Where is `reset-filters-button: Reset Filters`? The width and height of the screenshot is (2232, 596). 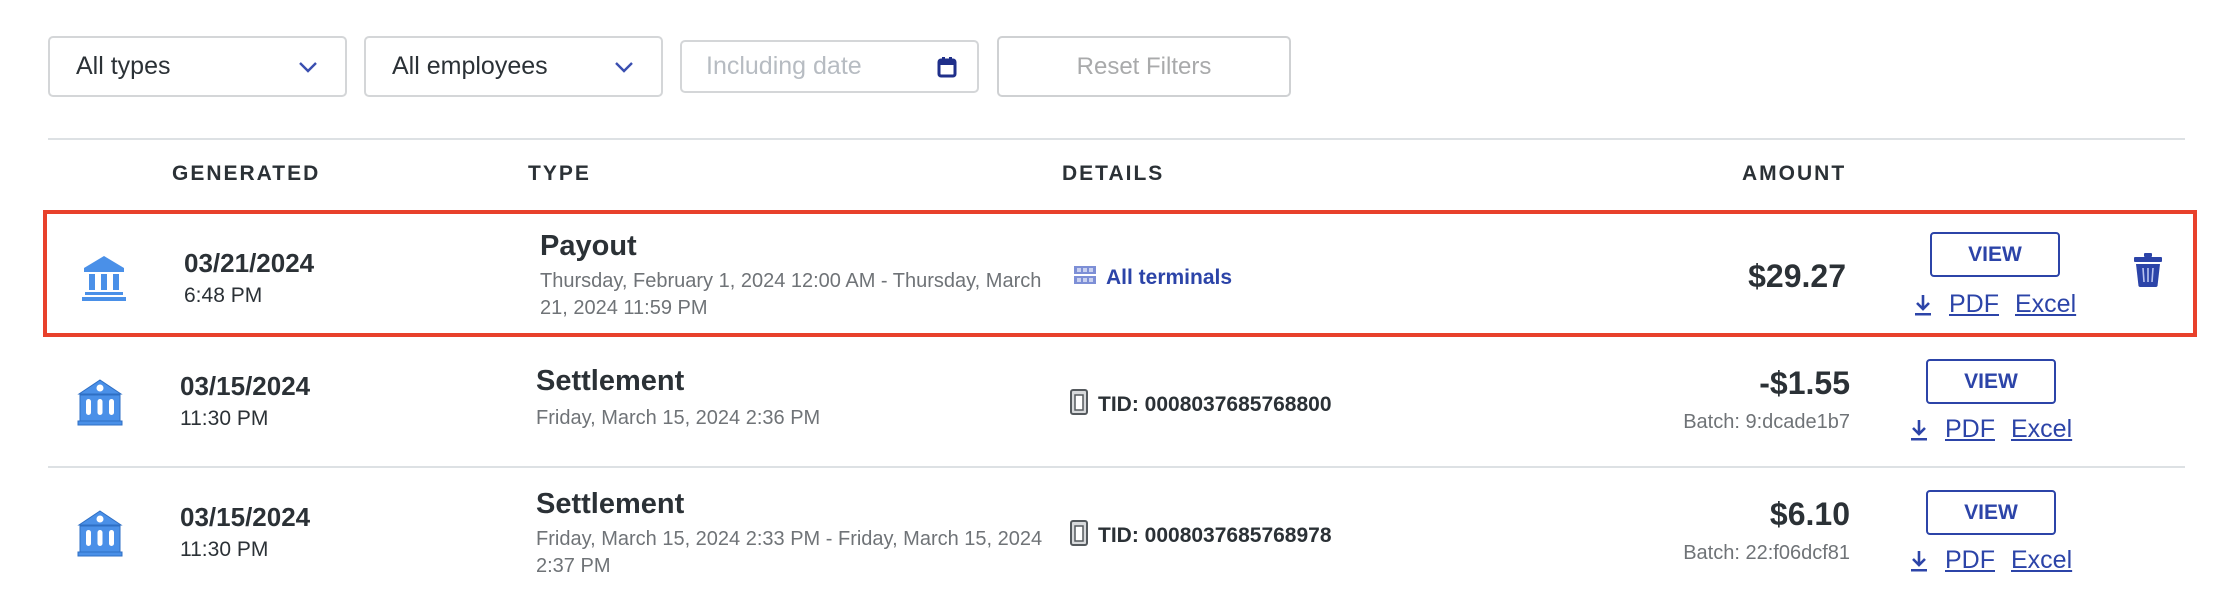 reset-filters-button: Reset Filters is located at coordinates (1144, 66).